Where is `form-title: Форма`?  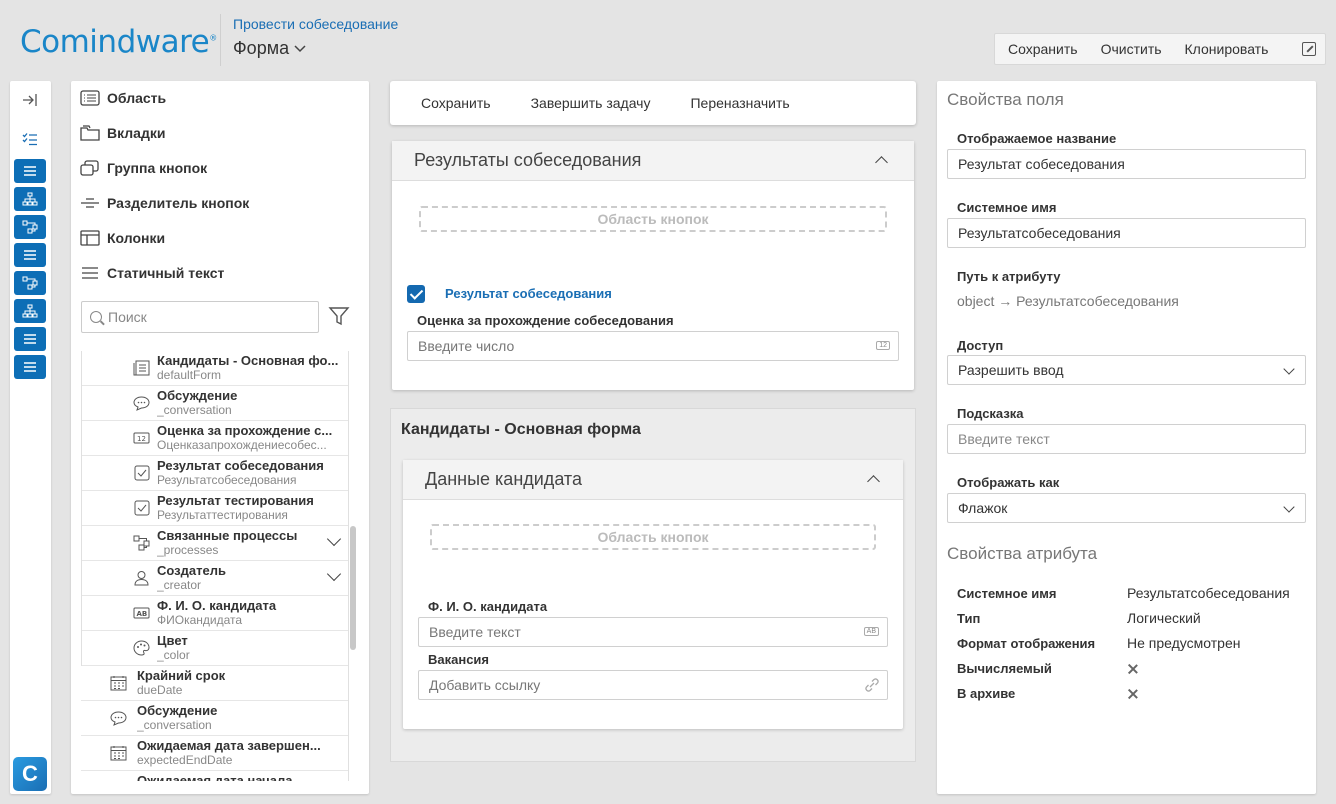
form-title: Форма is located at coordinates (261, 48).